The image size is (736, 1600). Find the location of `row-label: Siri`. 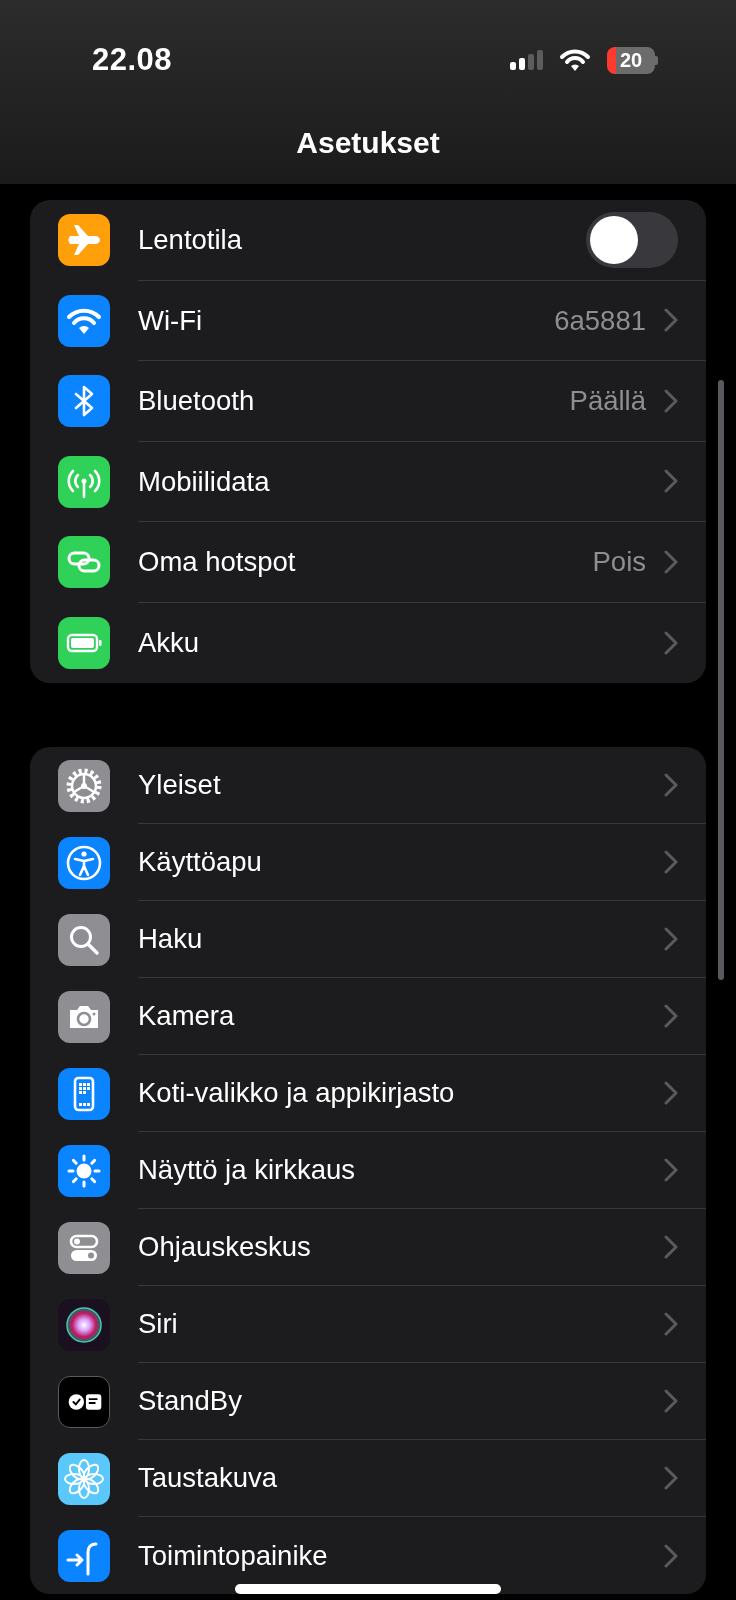

row-label: Siri is located at coordinates (158, 1324).